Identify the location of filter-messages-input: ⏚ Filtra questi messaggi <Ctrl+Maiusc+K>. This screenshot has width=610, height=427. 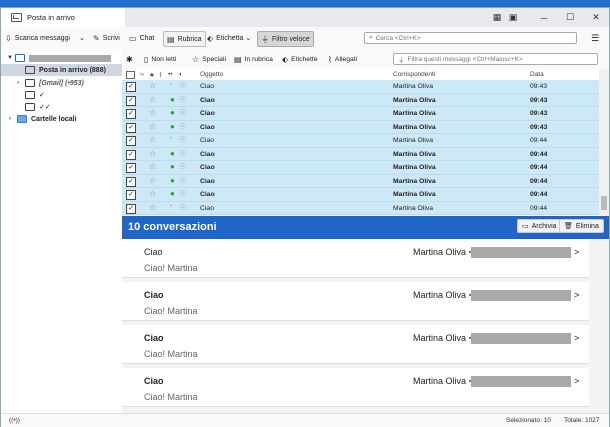
(495, 59).